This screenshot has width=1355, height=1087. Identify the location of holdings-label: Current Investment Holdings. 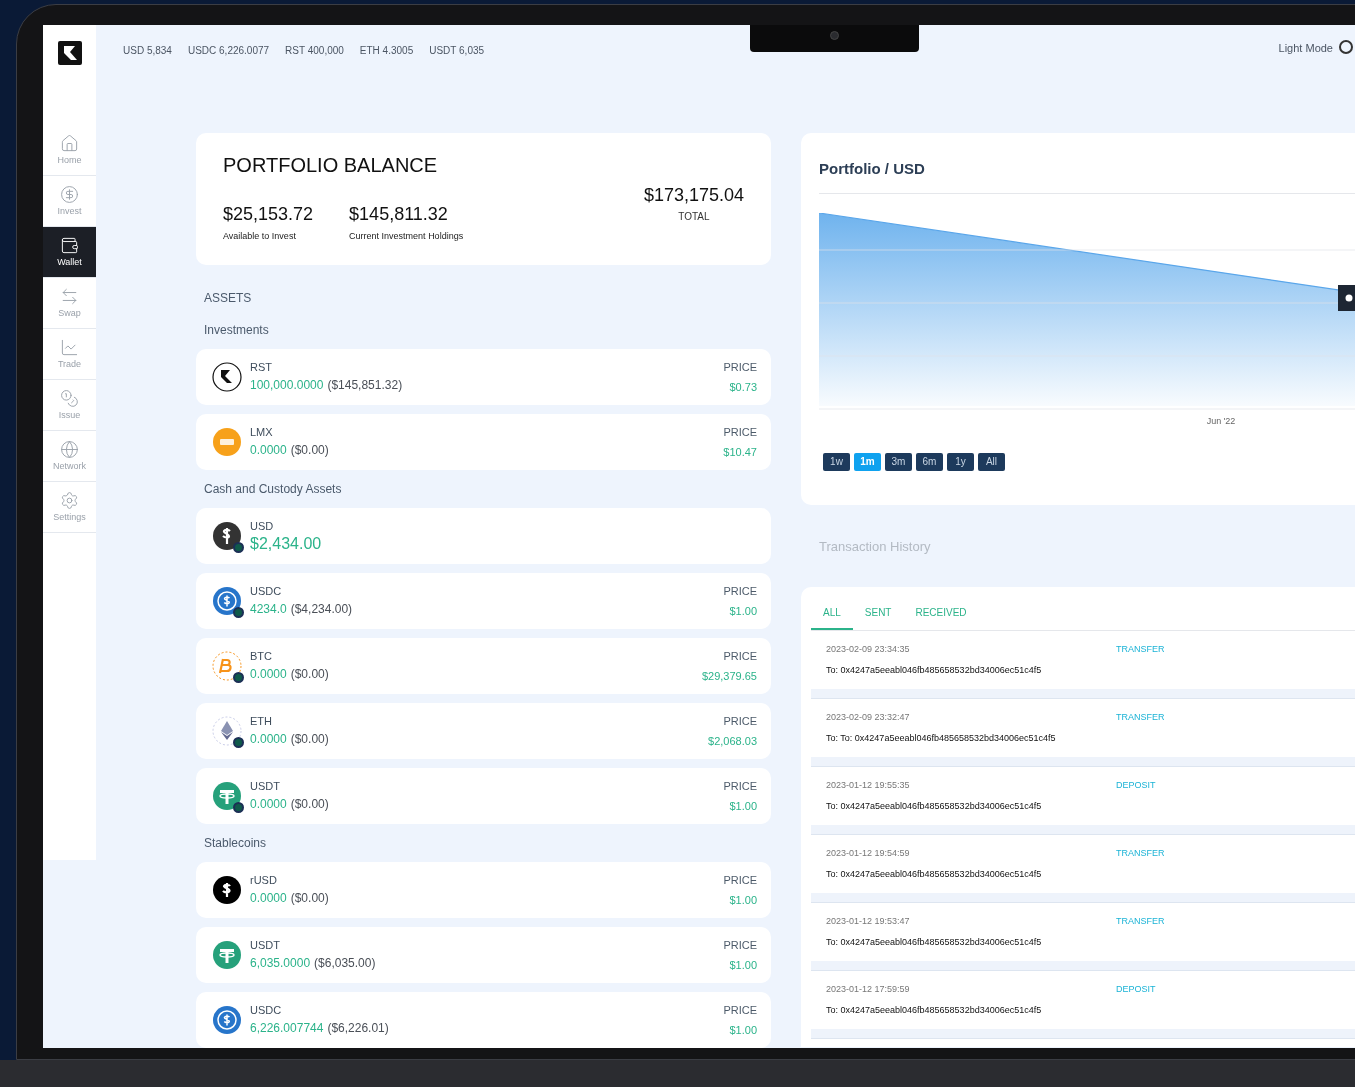
(406, 236).